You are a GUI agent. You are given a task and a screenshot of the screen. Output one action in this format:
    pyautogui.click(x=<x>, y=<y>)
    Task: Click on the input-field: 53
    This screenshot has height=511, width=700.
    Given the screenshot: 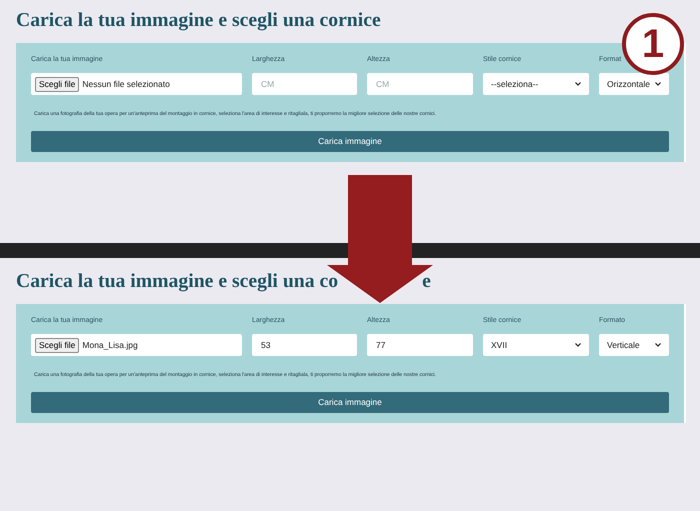 What is the action you would take?
    pyautogui.click(x=304, y=345)
    